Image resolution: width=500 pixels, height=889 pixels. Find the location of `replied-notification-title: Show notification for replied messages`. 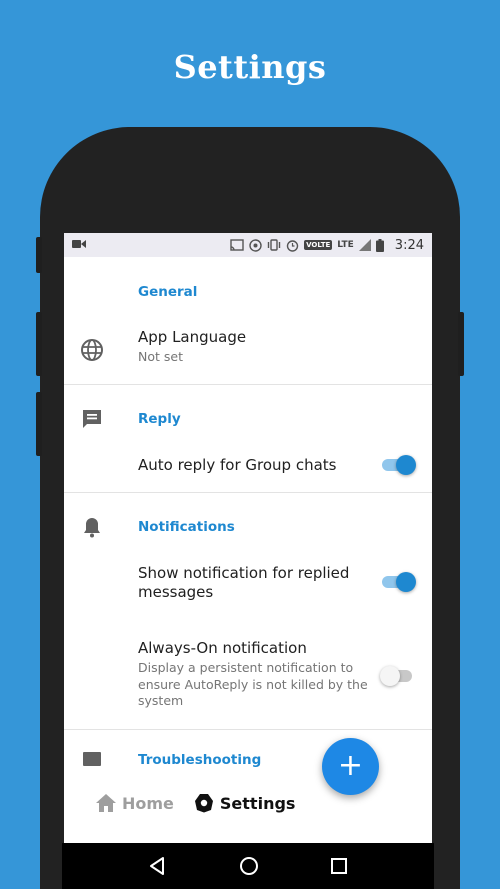

replied-notification-title: Show notification for replied messages is located at coordinates (244, 582).